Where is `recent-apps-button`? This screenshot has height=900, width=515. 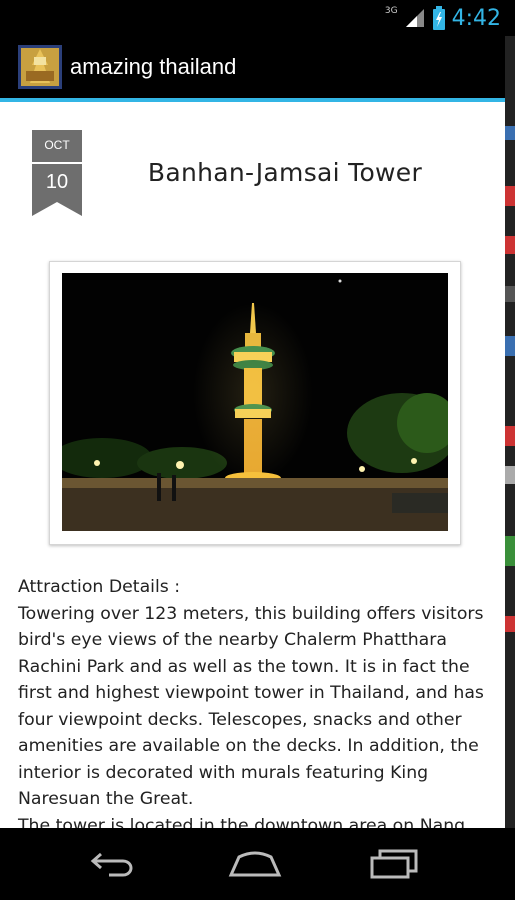 recent-apps-button is located at coordinates (394, 864).